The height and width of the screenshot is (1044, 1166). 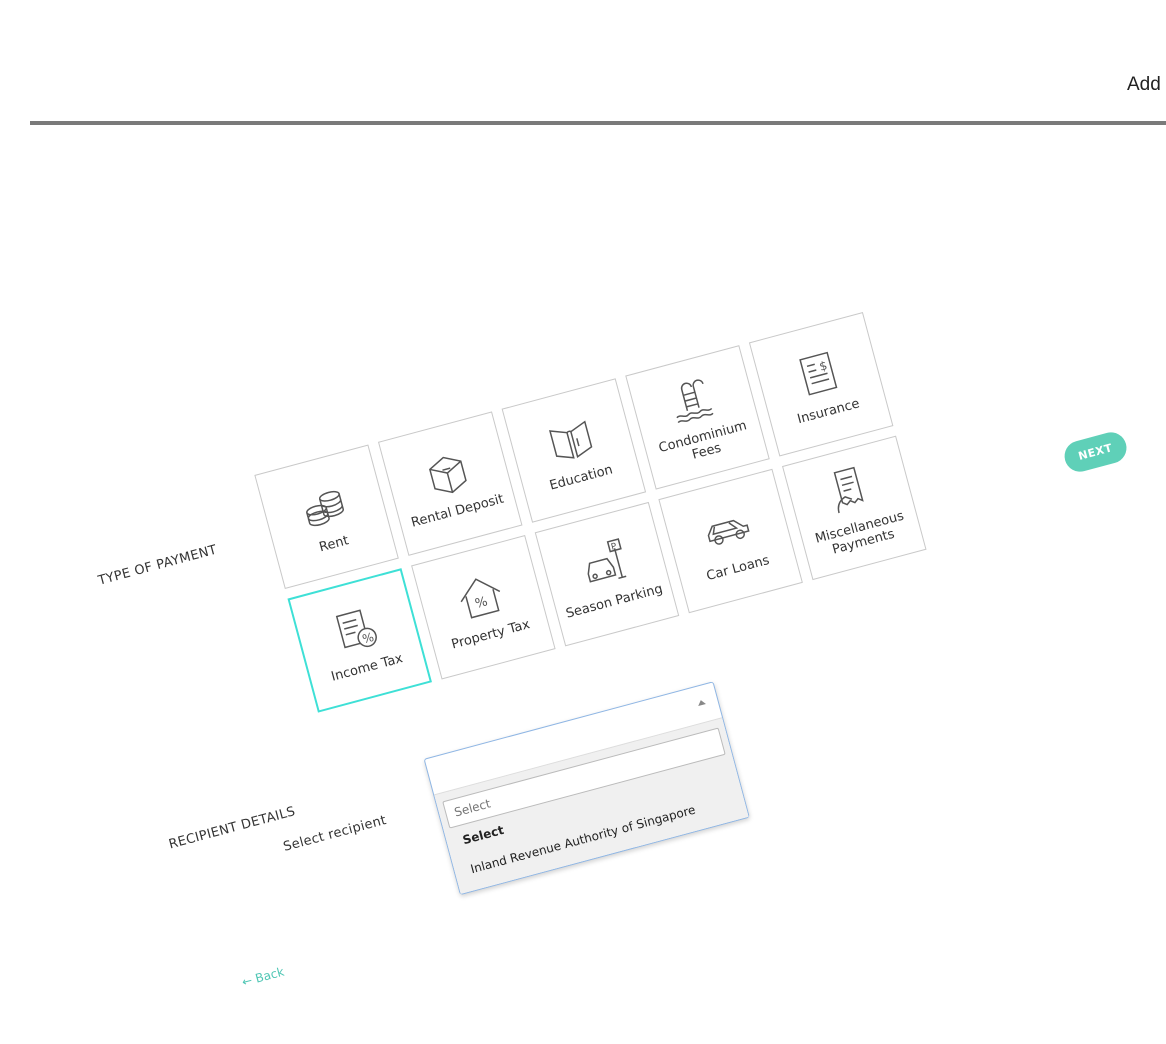 What do you see at coordinates (570, 439) in the screenshot?
I see `book-icon` at bounding box center [570, 439].